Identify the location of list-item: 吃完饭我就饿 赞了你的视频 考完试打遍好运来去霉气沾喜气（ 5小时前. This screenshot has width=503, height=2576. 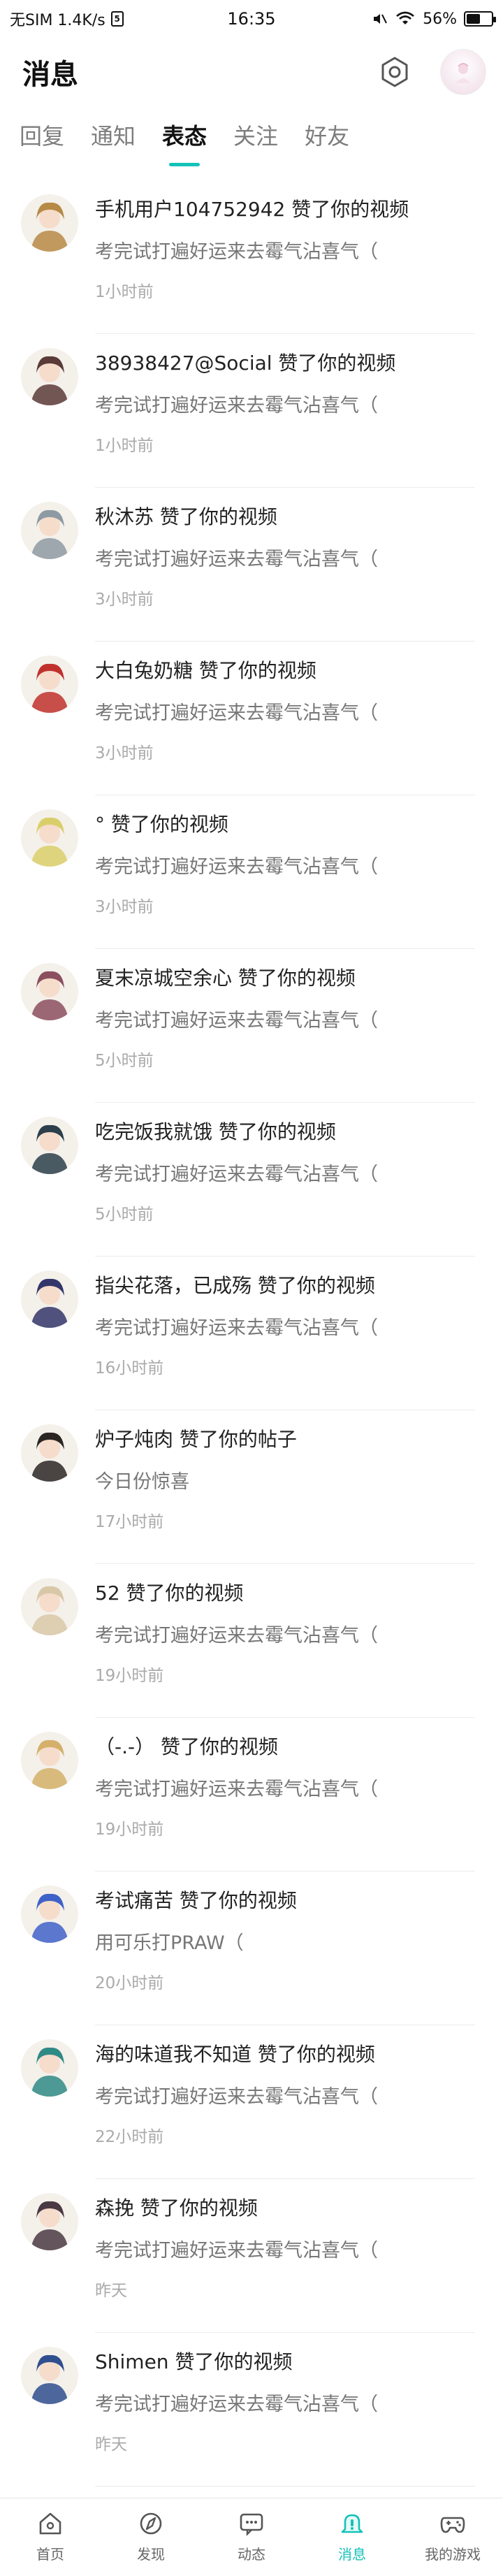
(251, 1180).